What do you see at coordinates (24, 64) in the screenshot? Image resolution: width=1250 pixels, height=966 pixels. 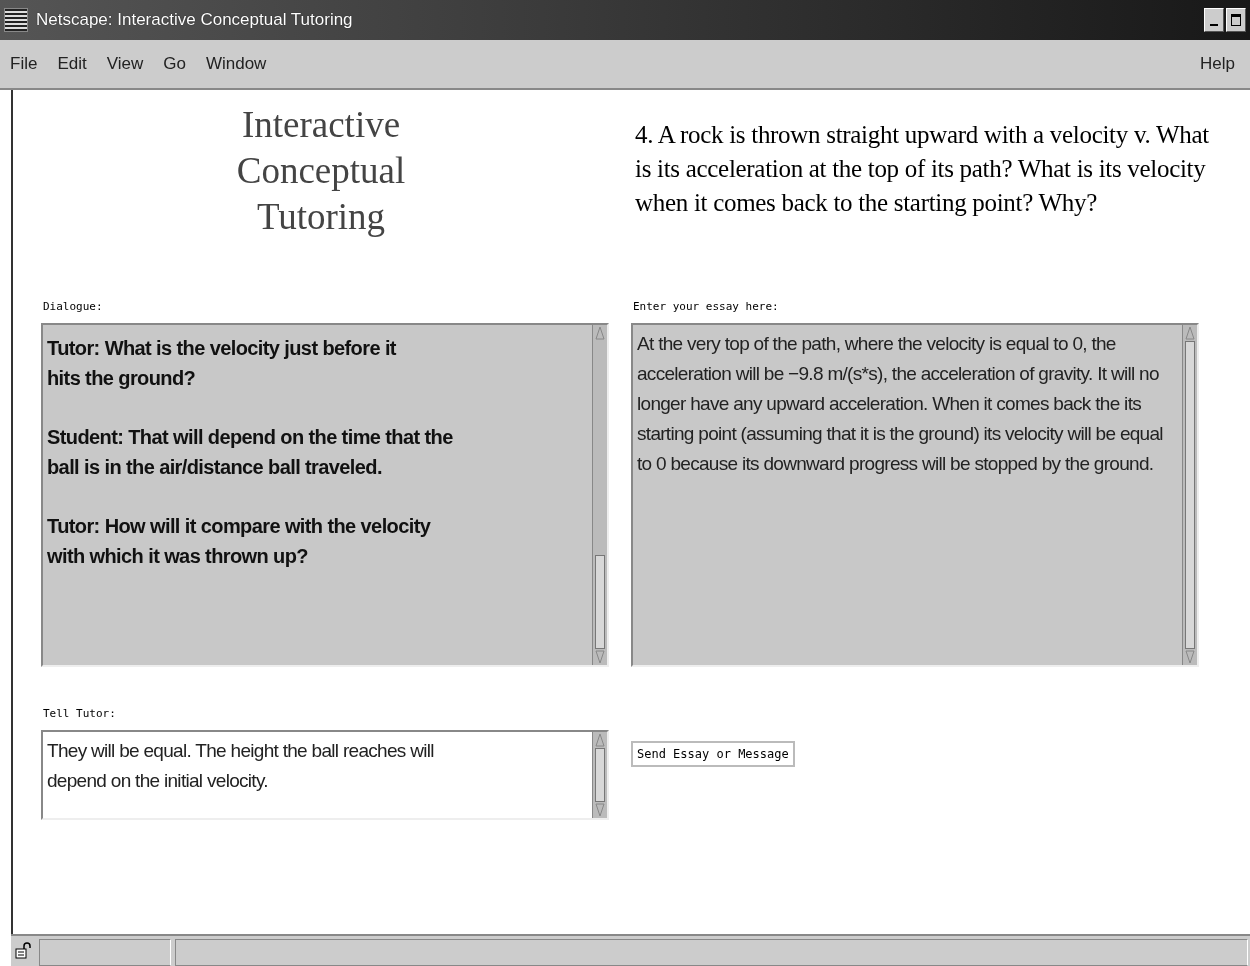 I see `menu-item: File` at bounding box center [24, 64].